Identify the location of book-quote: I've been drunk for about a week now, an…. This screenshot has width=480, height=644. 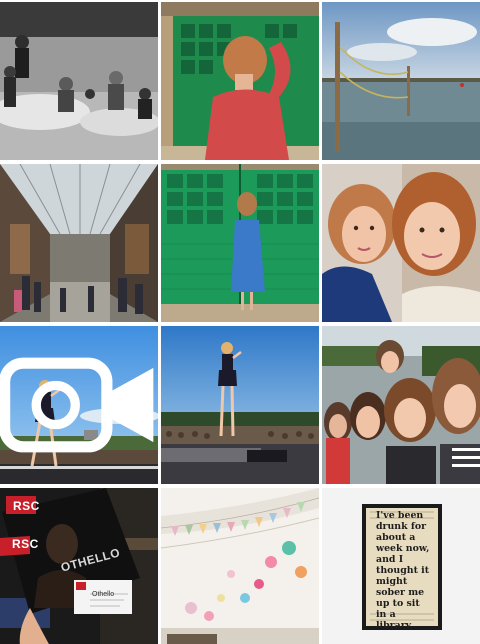
(403, 570).